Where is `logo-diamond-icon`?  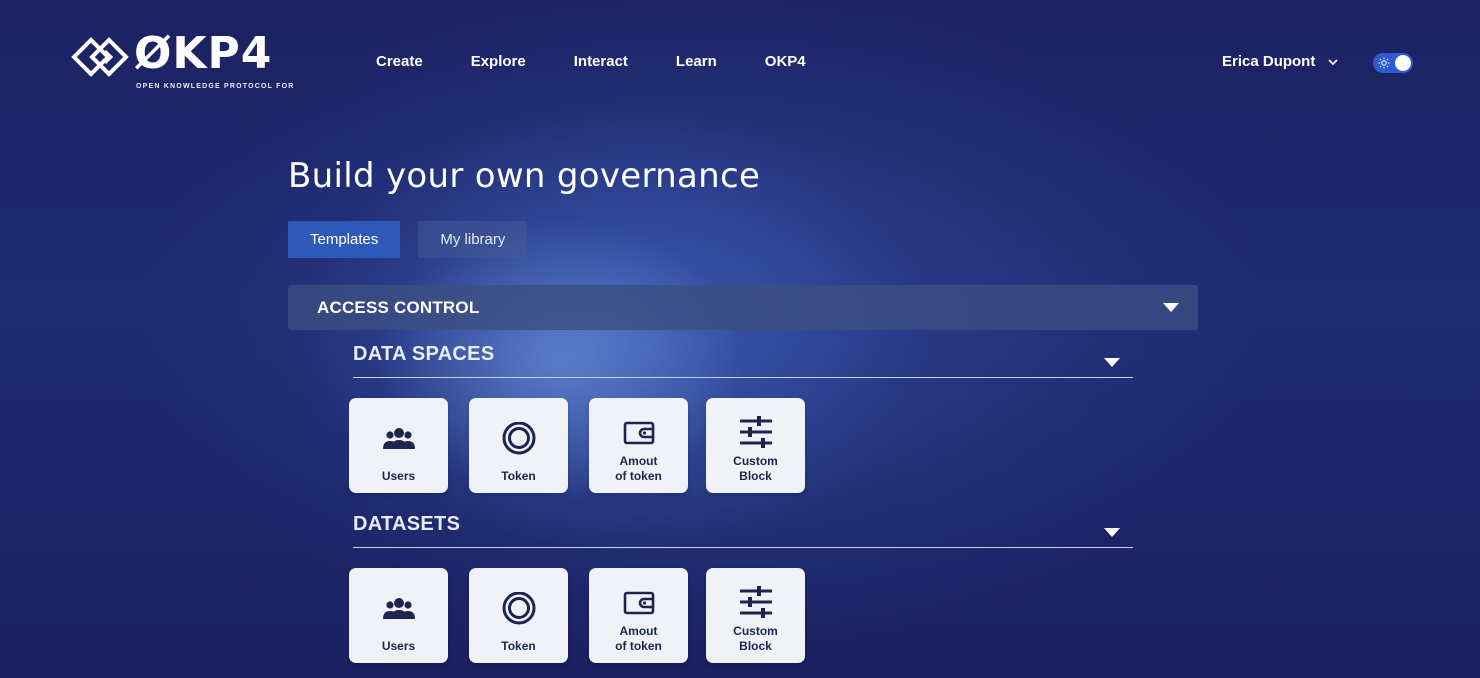
logo-diamond-icon is located at coordinates (100, 57).